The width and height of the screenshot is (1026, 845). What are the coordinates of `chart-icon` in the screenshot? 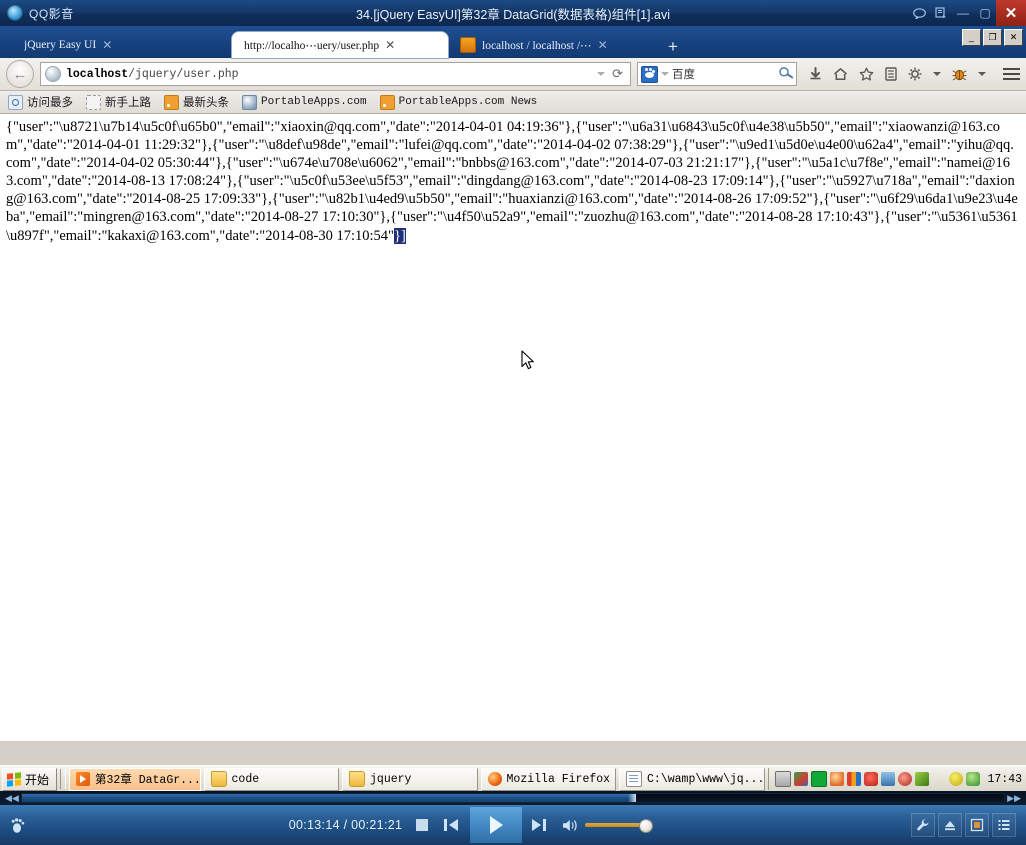 It's located at (854, 779).